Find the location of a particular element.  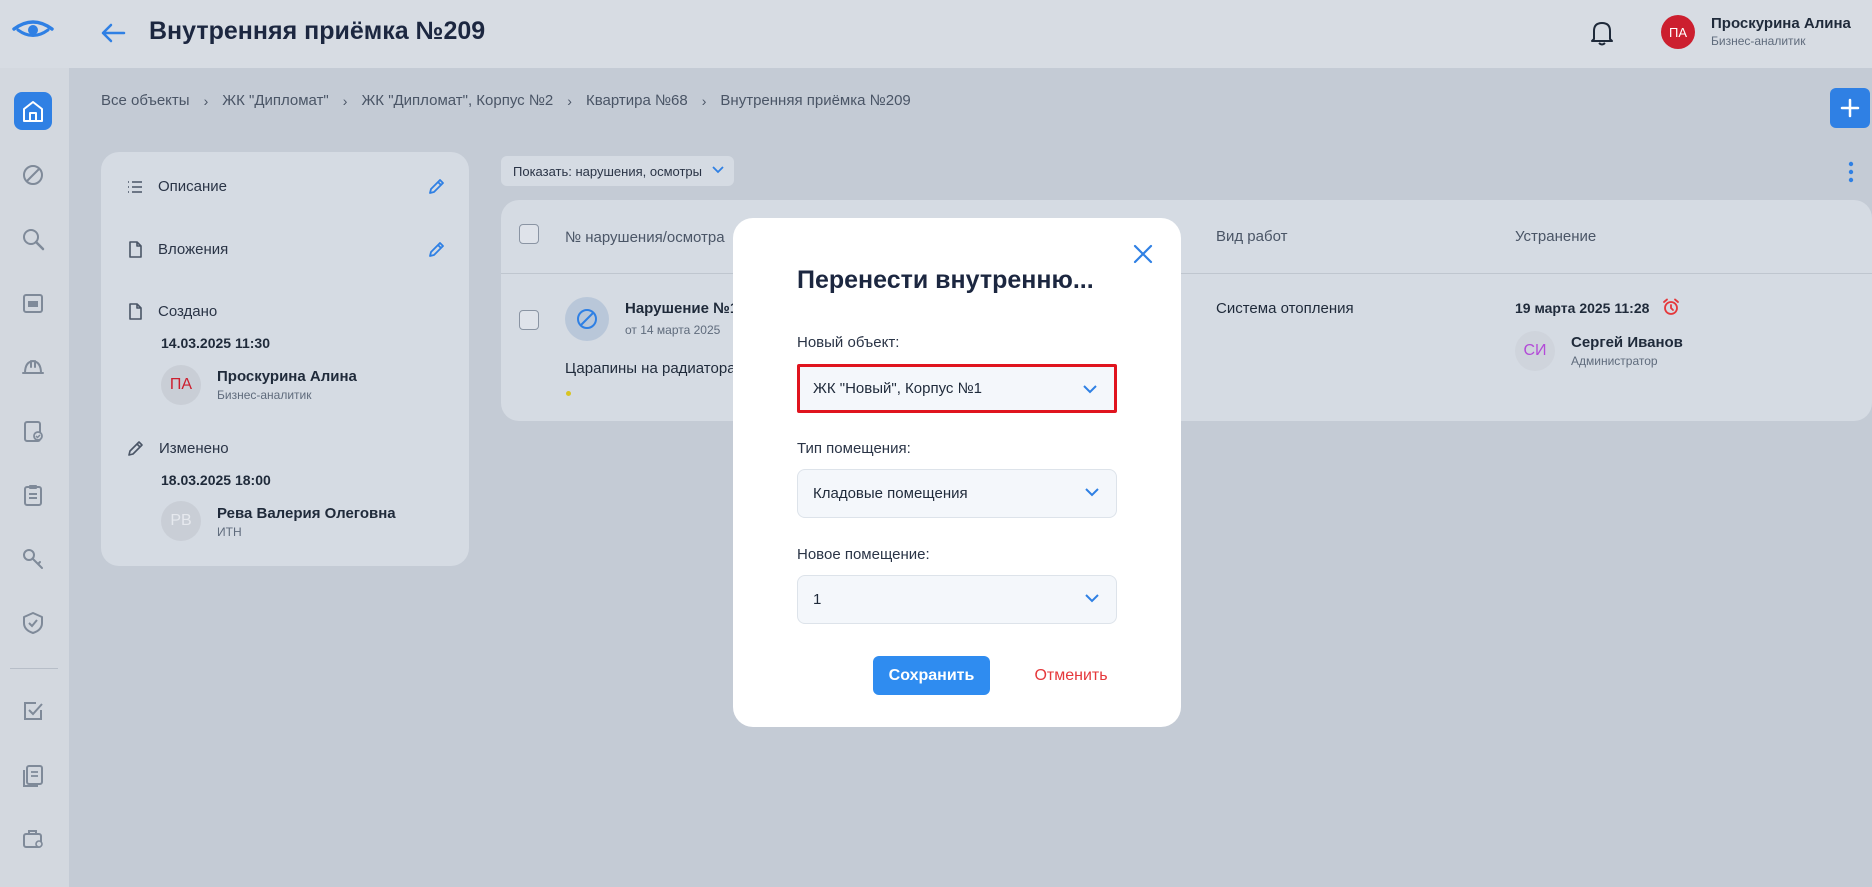

add-button is located at coordinates (1850, 108).